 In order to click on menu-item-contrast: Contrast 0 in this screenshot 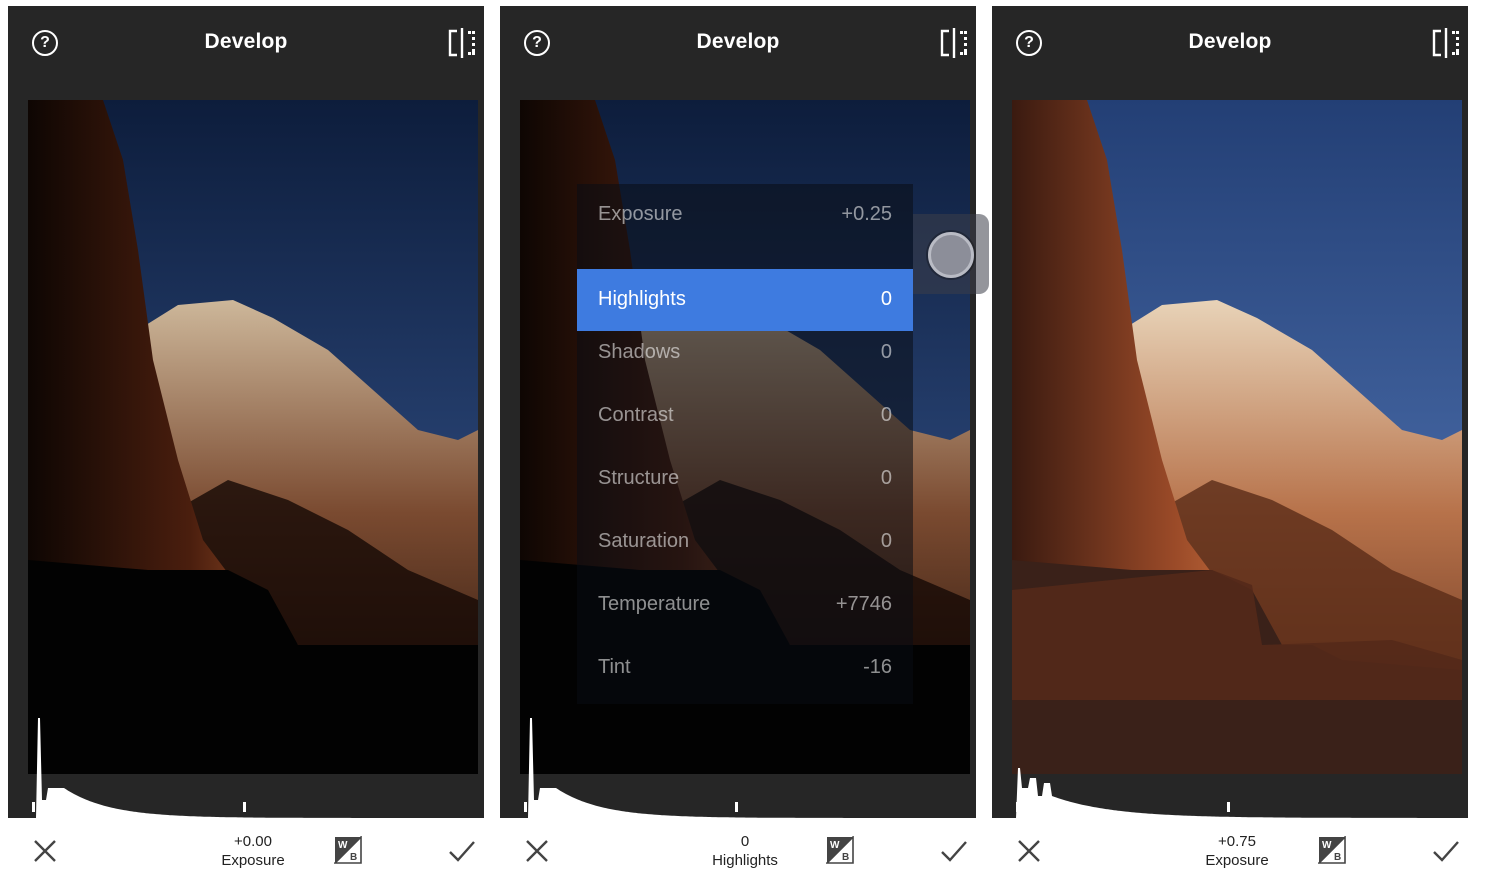, I will do `click(745, 416)`.